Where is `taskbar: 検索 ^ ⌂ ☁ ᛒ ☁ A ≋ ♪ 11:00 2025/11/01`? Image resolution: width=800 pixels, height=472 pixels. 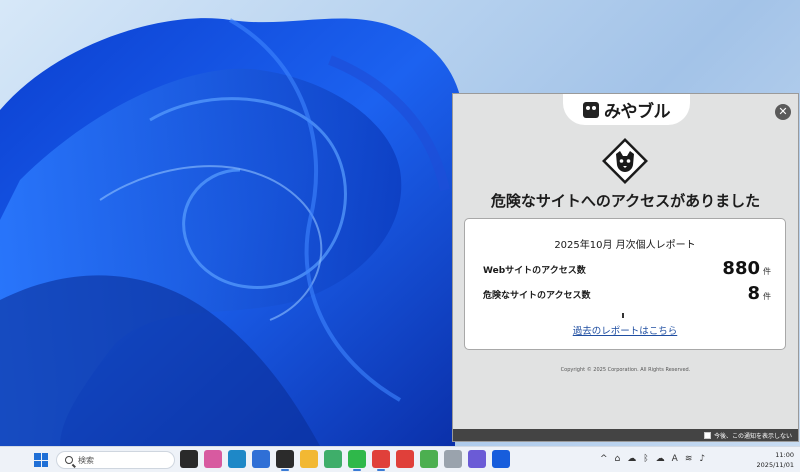
taskbar: 検索 ^ ⌂ ☁ ᛒ ☁ A ≋ ♪ 11:00 2025/11/01 is located at coordinates (400, 459).